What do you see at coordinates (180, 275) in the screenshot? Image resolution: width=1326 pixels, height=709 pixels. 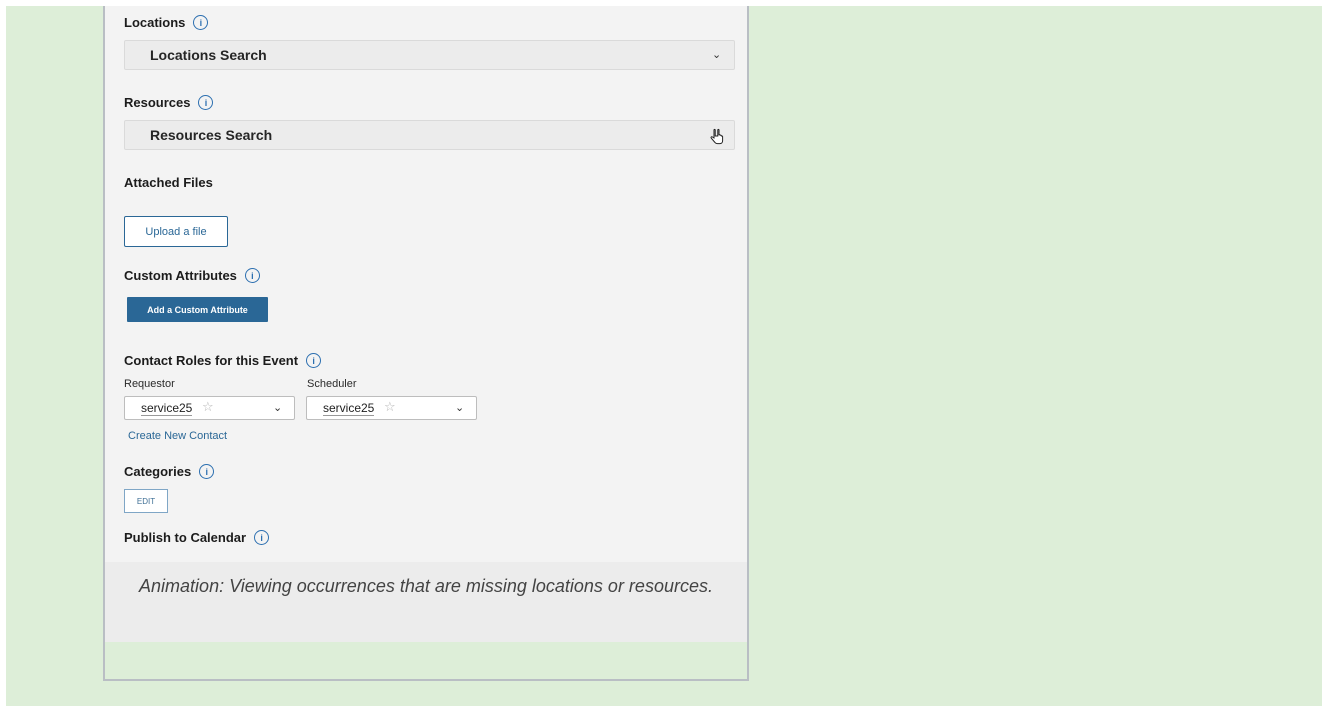 I see `custom-attributes-label-text: Custom Attributes` at bounding box center [180, 275].